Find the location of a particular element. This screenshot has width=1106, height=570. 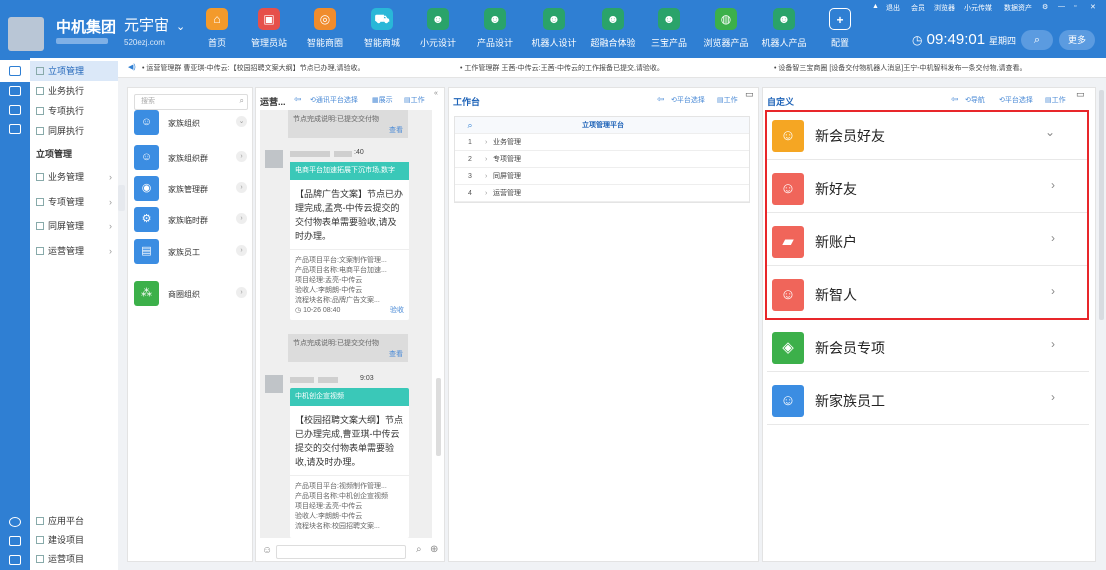

family-item: ▤ 家族员工 › is located at coordinates (192, 254).